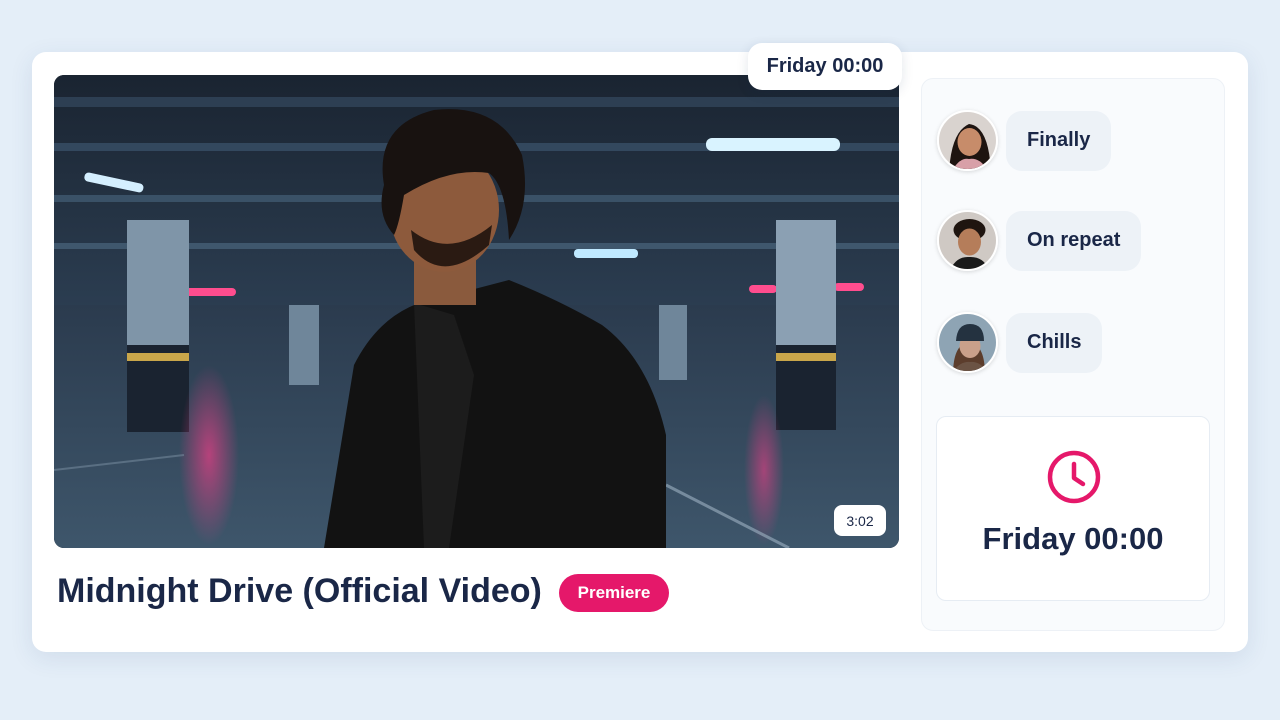 The width and height of the screenshot is (1280, 720). I want to click on countdown-time: Friday 00:00, so click(1073, 538).